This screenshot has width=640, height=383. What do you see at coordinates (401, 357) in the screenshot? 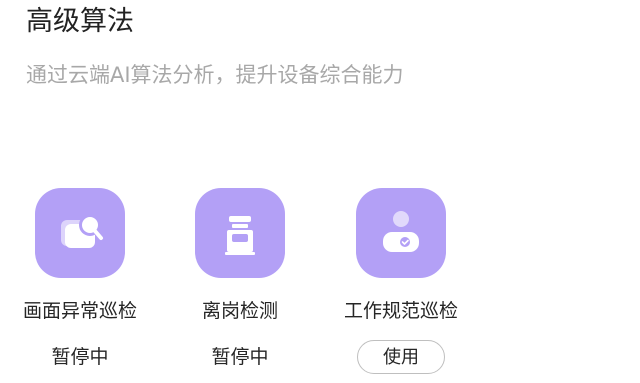
I see `use-button: 使用` at bounding box center [401, 357].